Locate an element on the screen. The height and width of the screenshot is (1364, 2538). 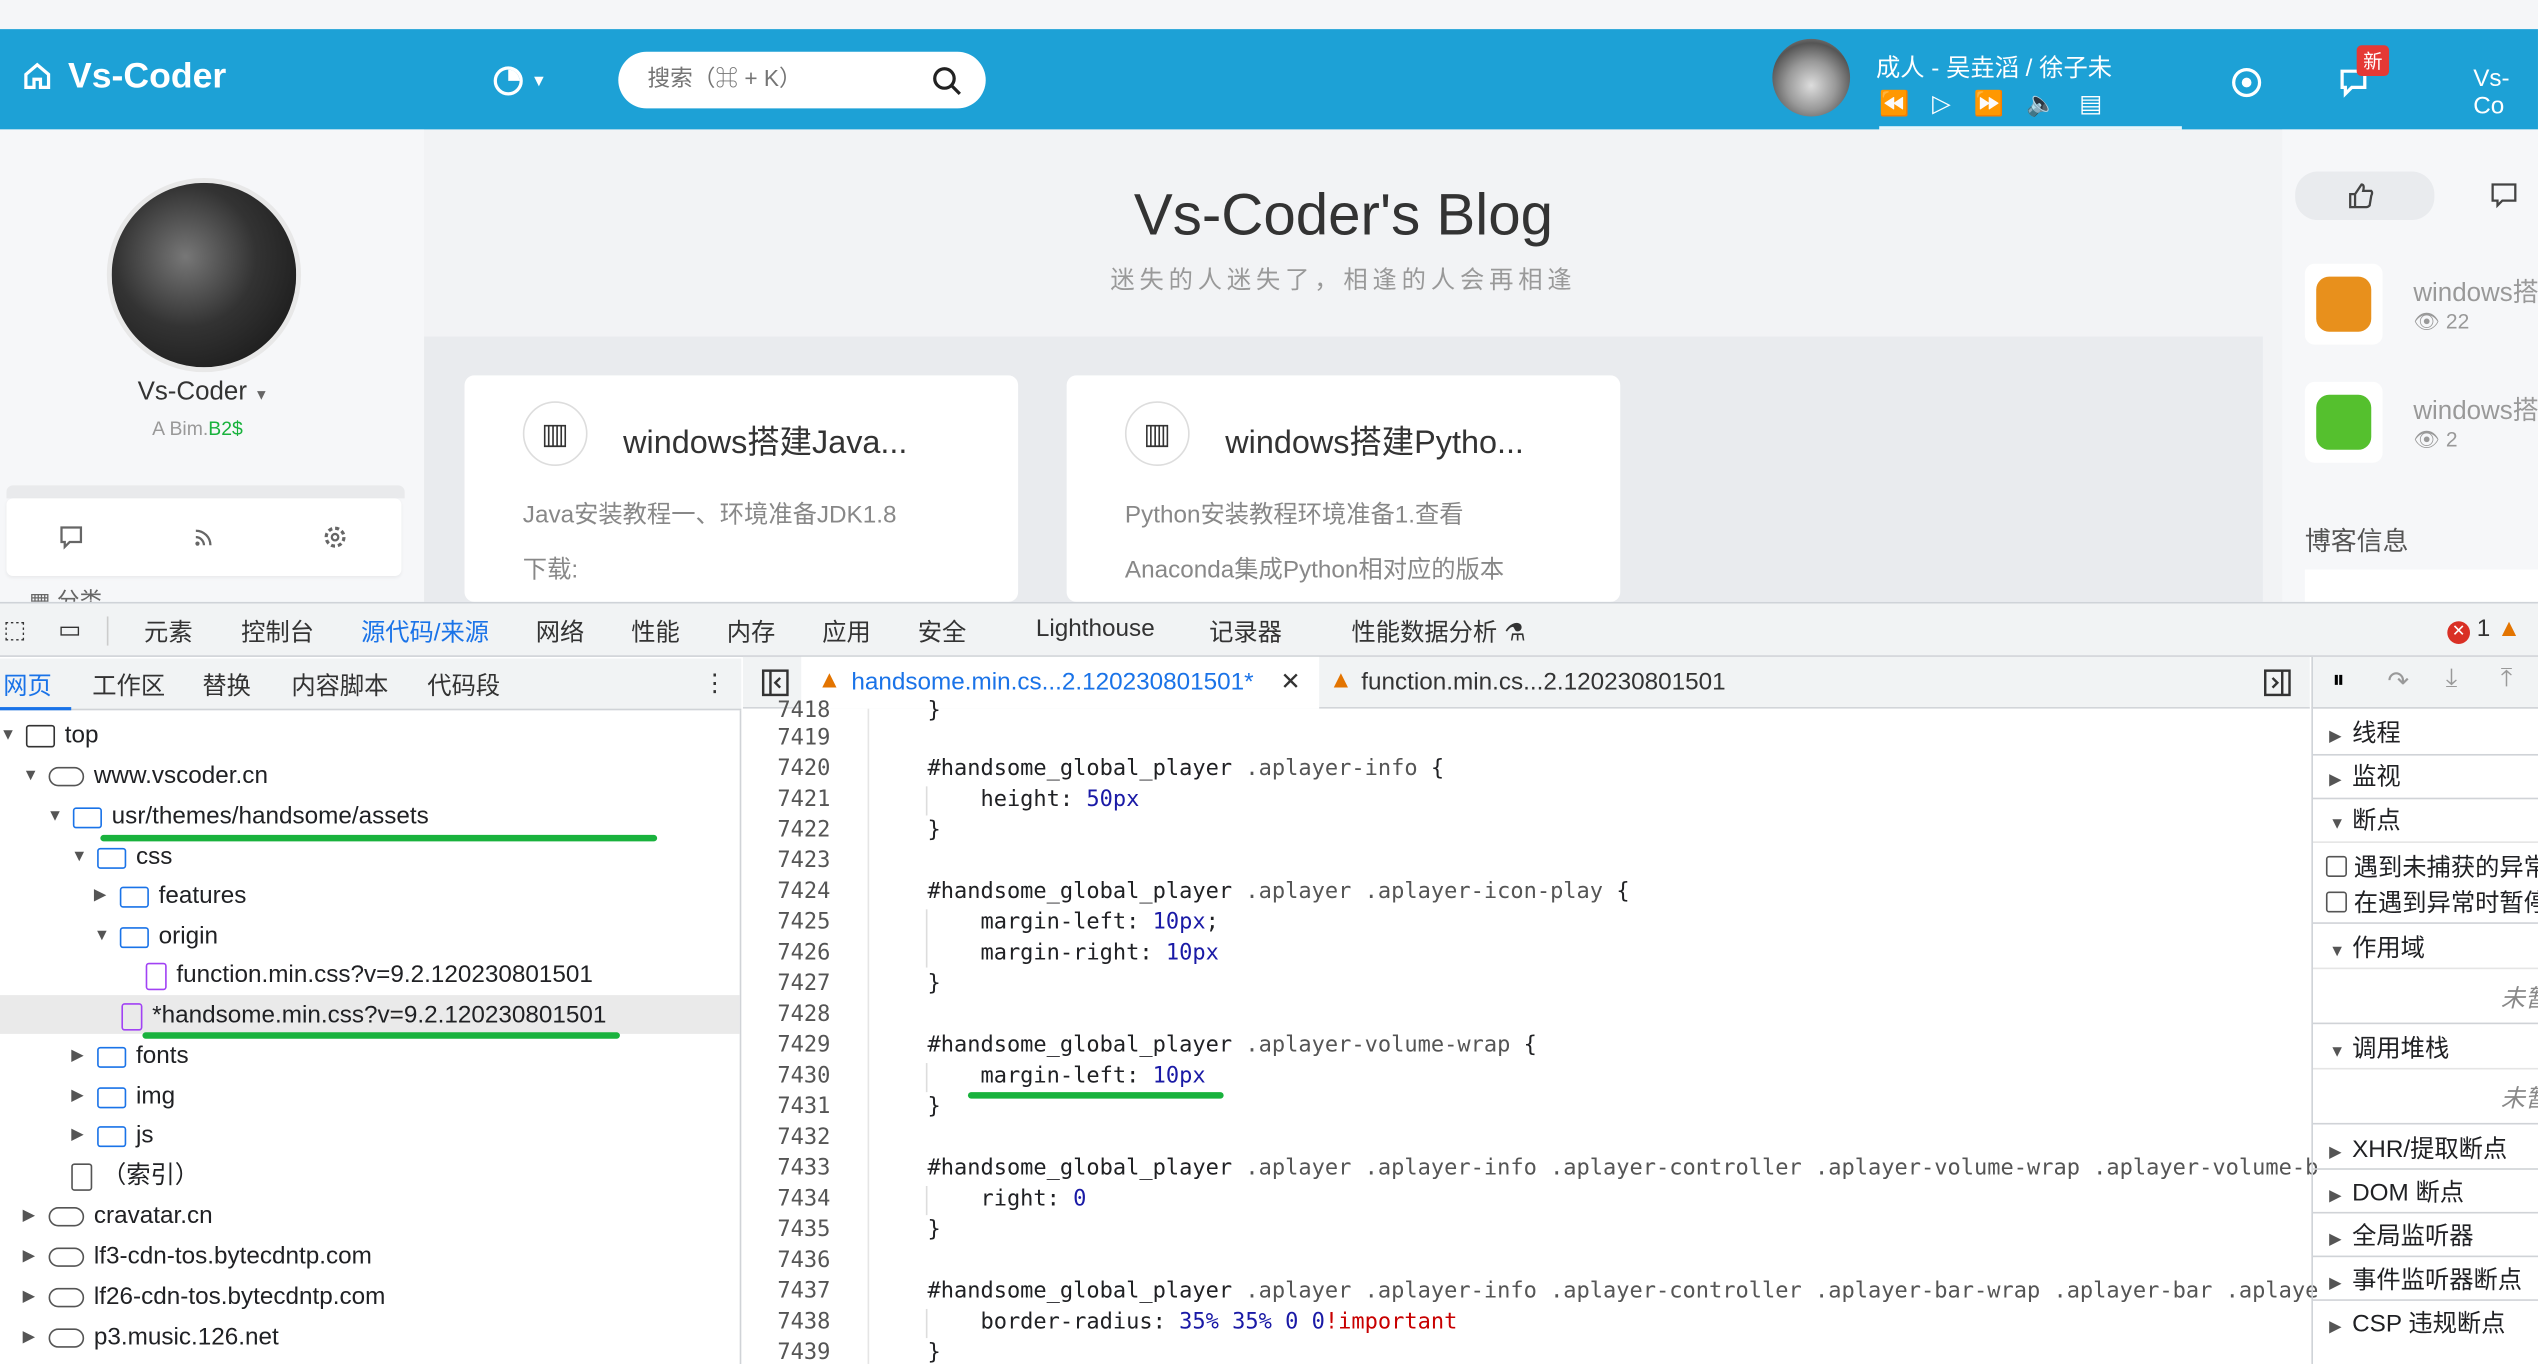
section-global-listeners: ▶ 全局监听器 is located at coordinates (2401, 1235).